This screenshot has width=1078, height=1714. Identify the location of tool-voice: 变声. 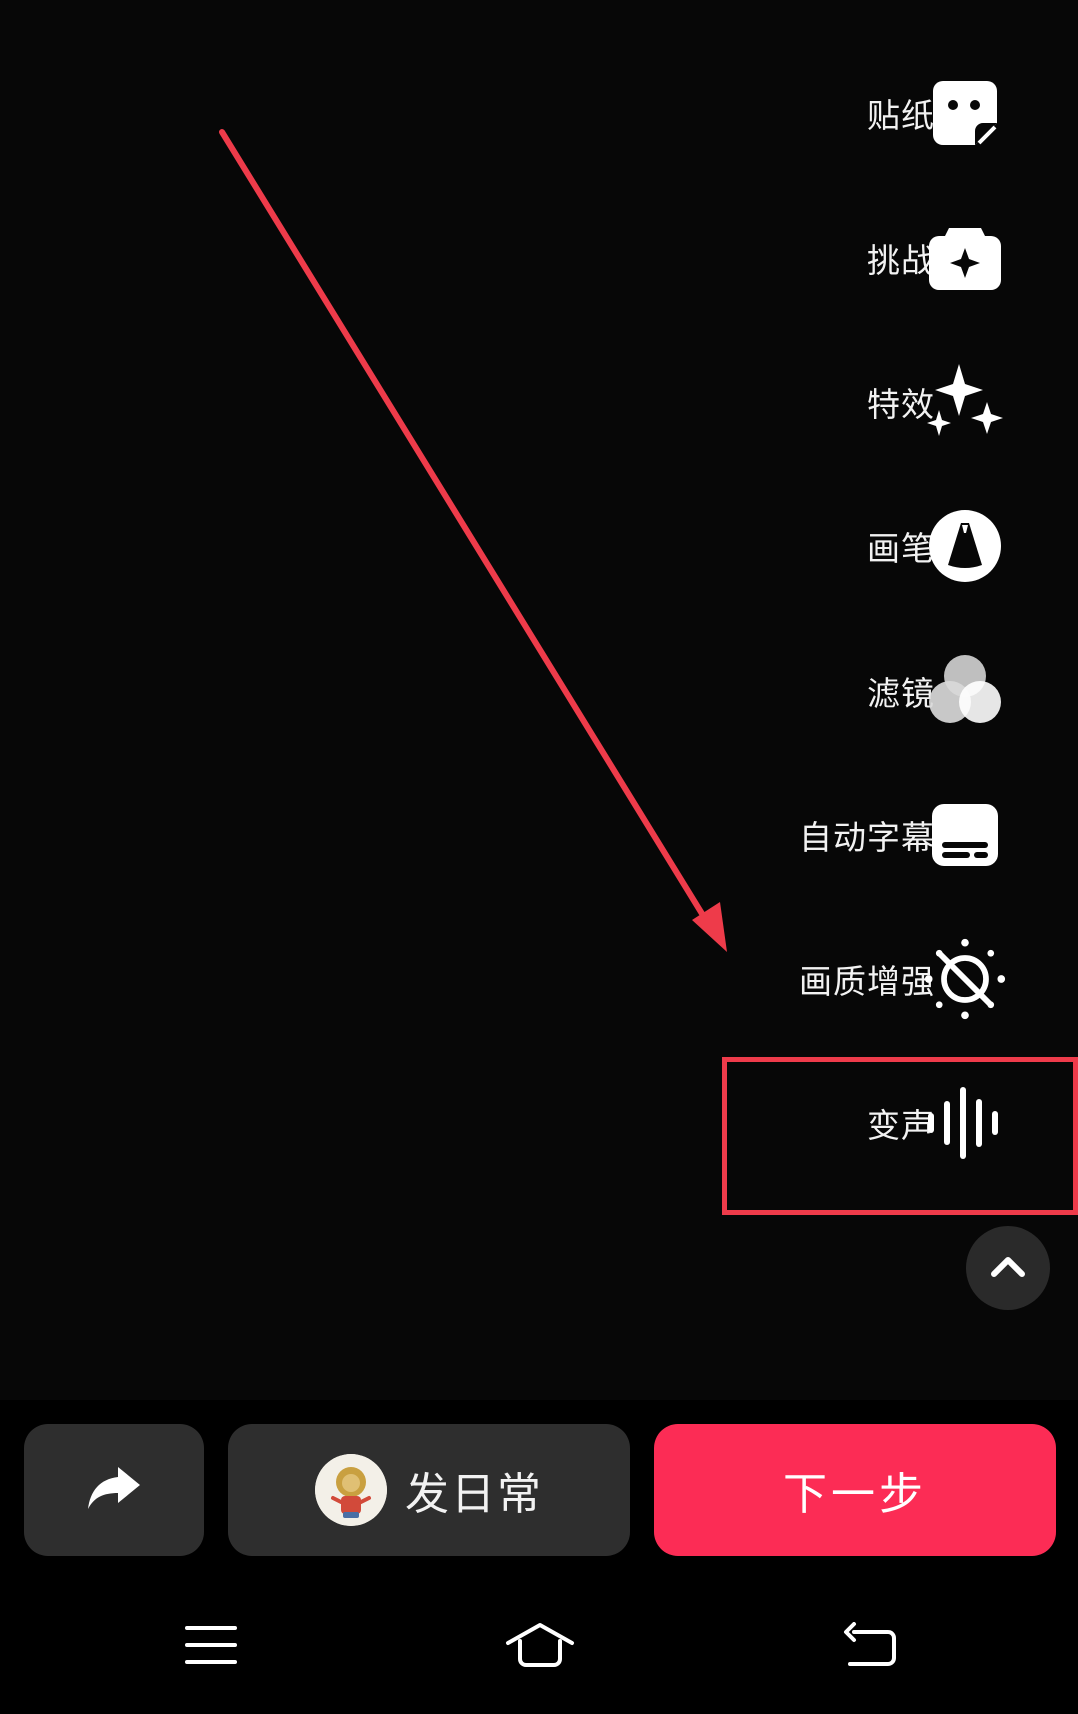
(539, 1123).